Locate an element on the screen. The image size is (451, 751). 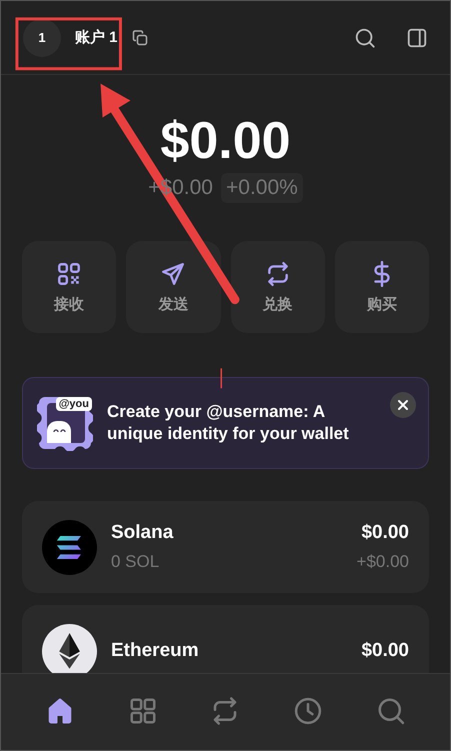
token-change: +$0.00 is located at coordinates (382, 562).